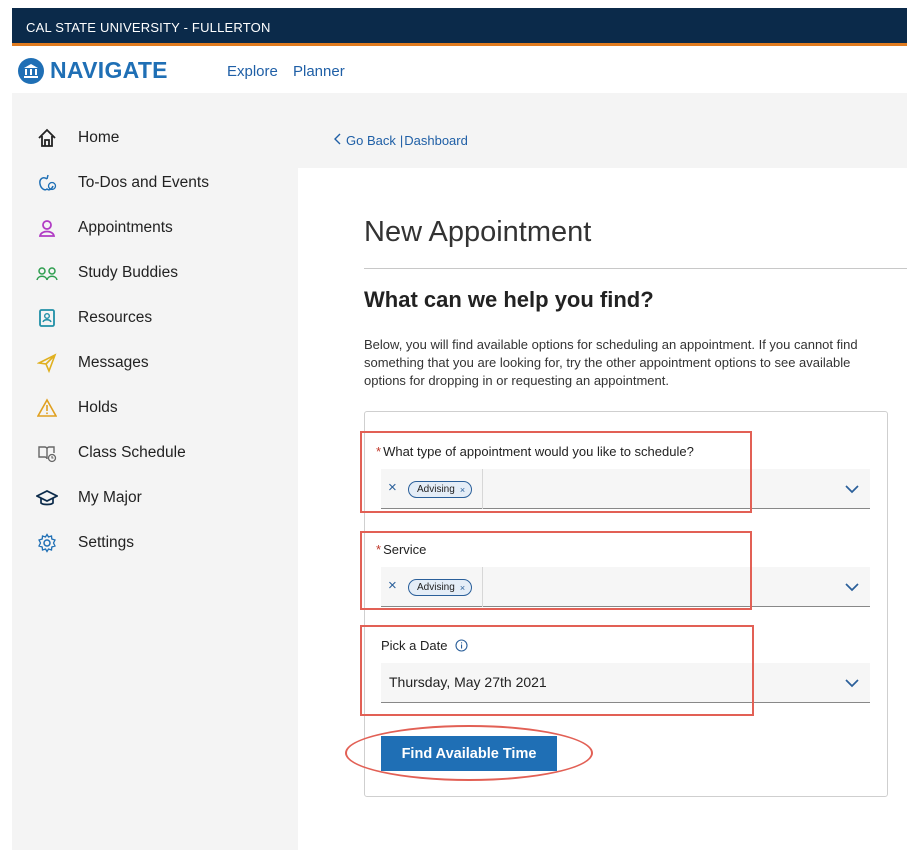  What do you see at coordinates (47, 543) in the screenshot?
I see `gear-icon` at bounding box center [47, 543].